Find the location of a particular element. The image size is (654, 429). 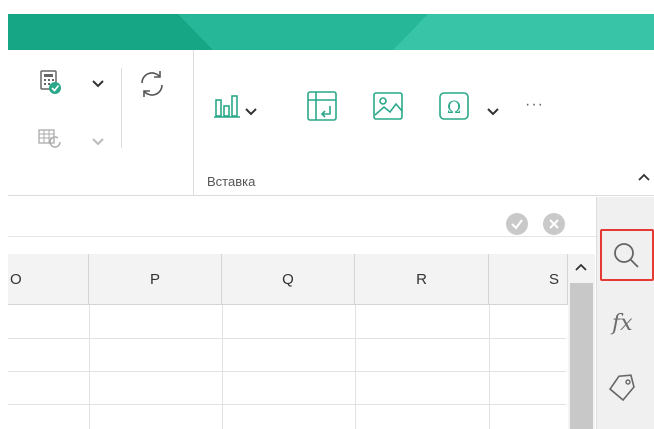

calculate-icon is located at coordinates (51, 83).